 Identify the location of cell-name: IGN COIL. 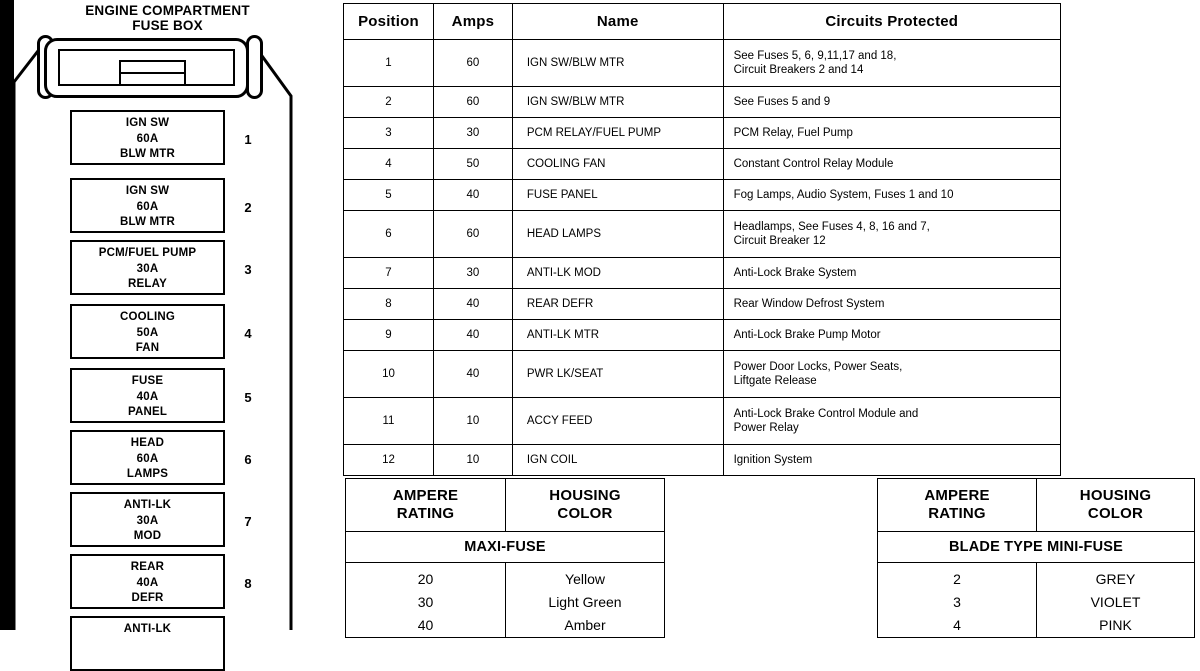
(617, 460).